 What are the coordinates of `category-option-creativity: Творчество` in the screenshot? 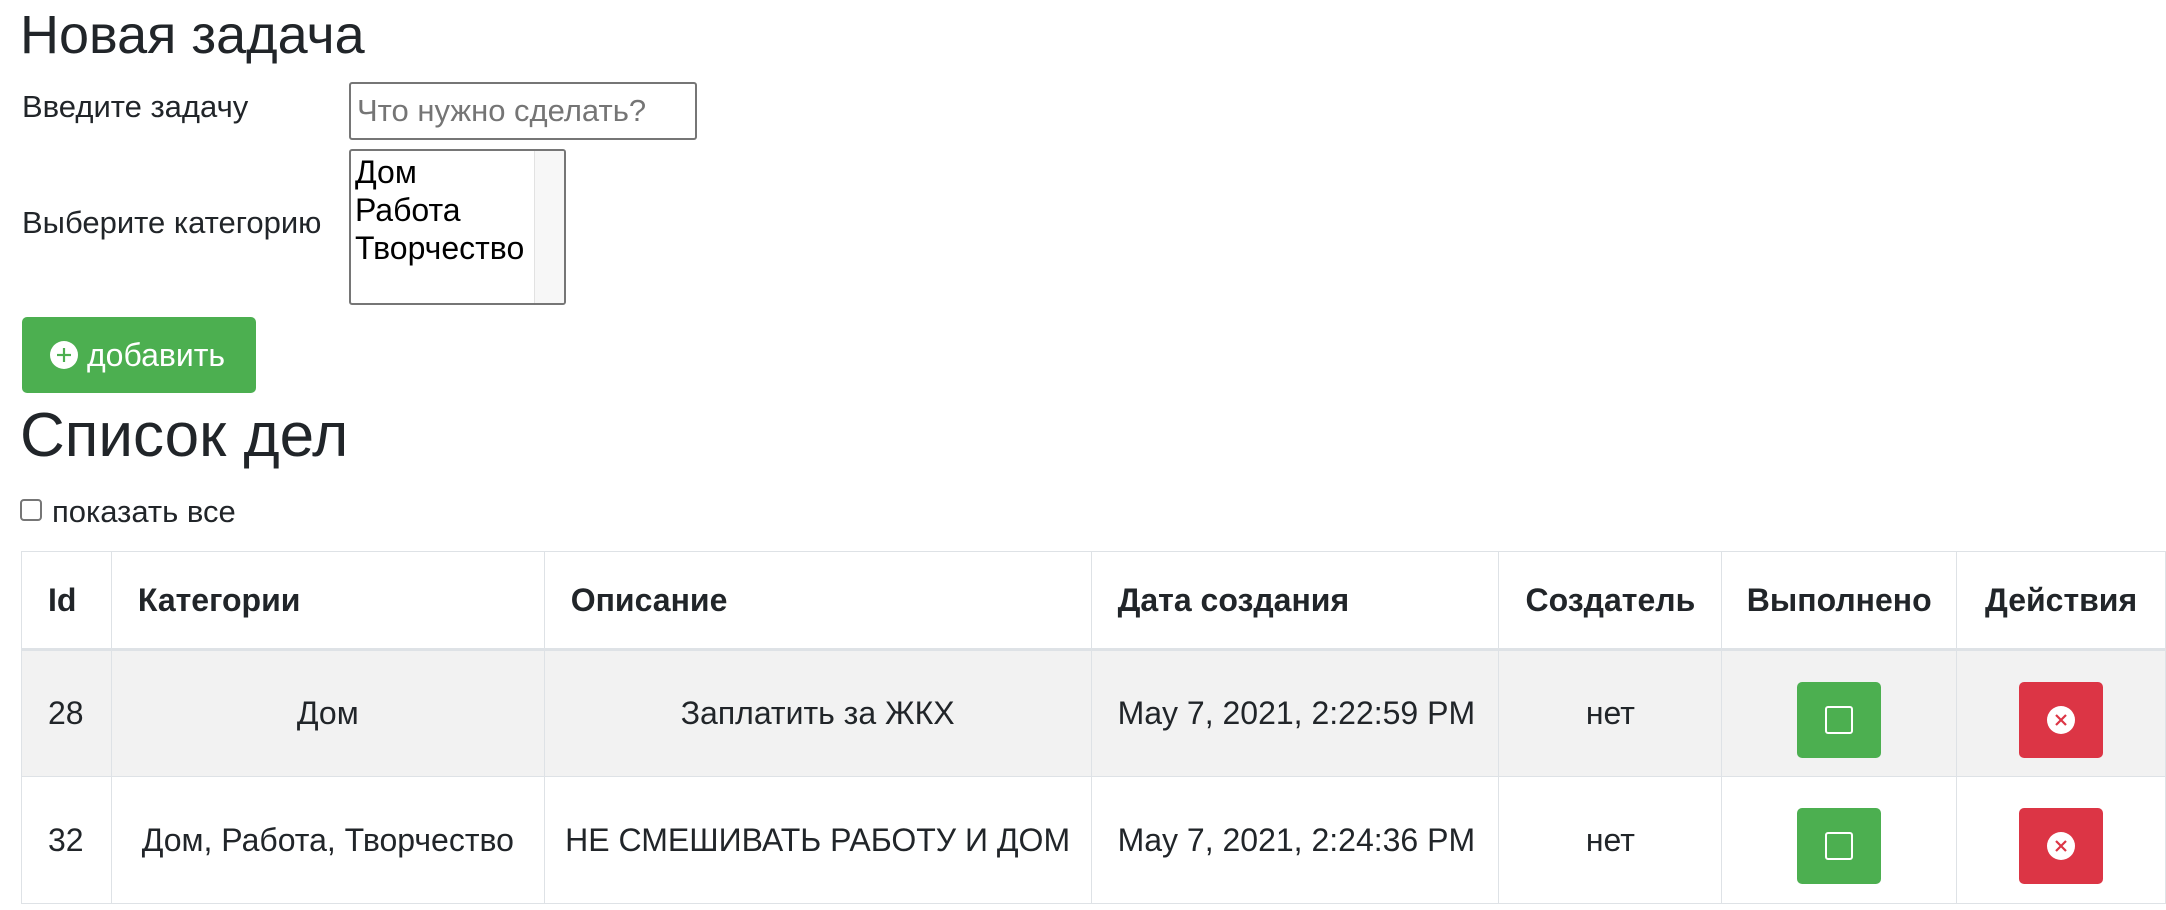 It's located at (439, 248).